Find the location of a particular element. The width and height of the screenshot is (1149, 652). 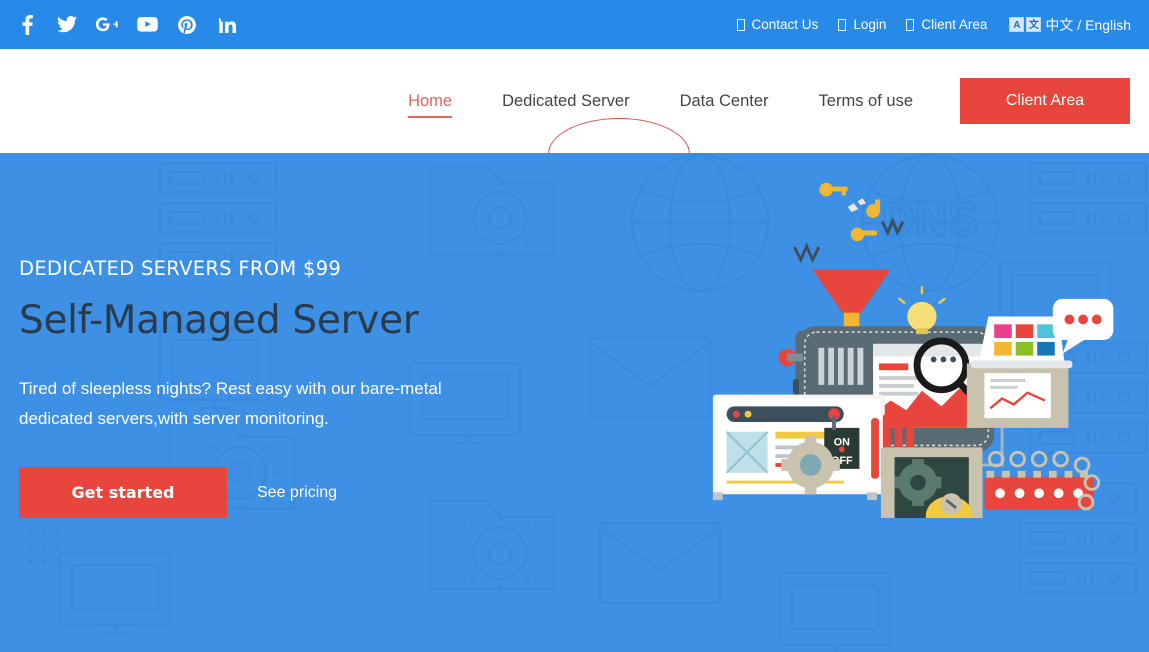

translate-icon-latin: A is located at coordinates (1017, 24).